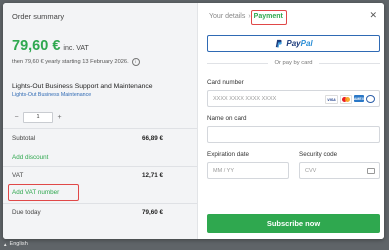 Image resolution: width=389 pixels, height=250 pixels. What do you see at coordinates (18, 175) in the screenshot?
I see `vat-label: VAT` at bounding box center [18, 175].